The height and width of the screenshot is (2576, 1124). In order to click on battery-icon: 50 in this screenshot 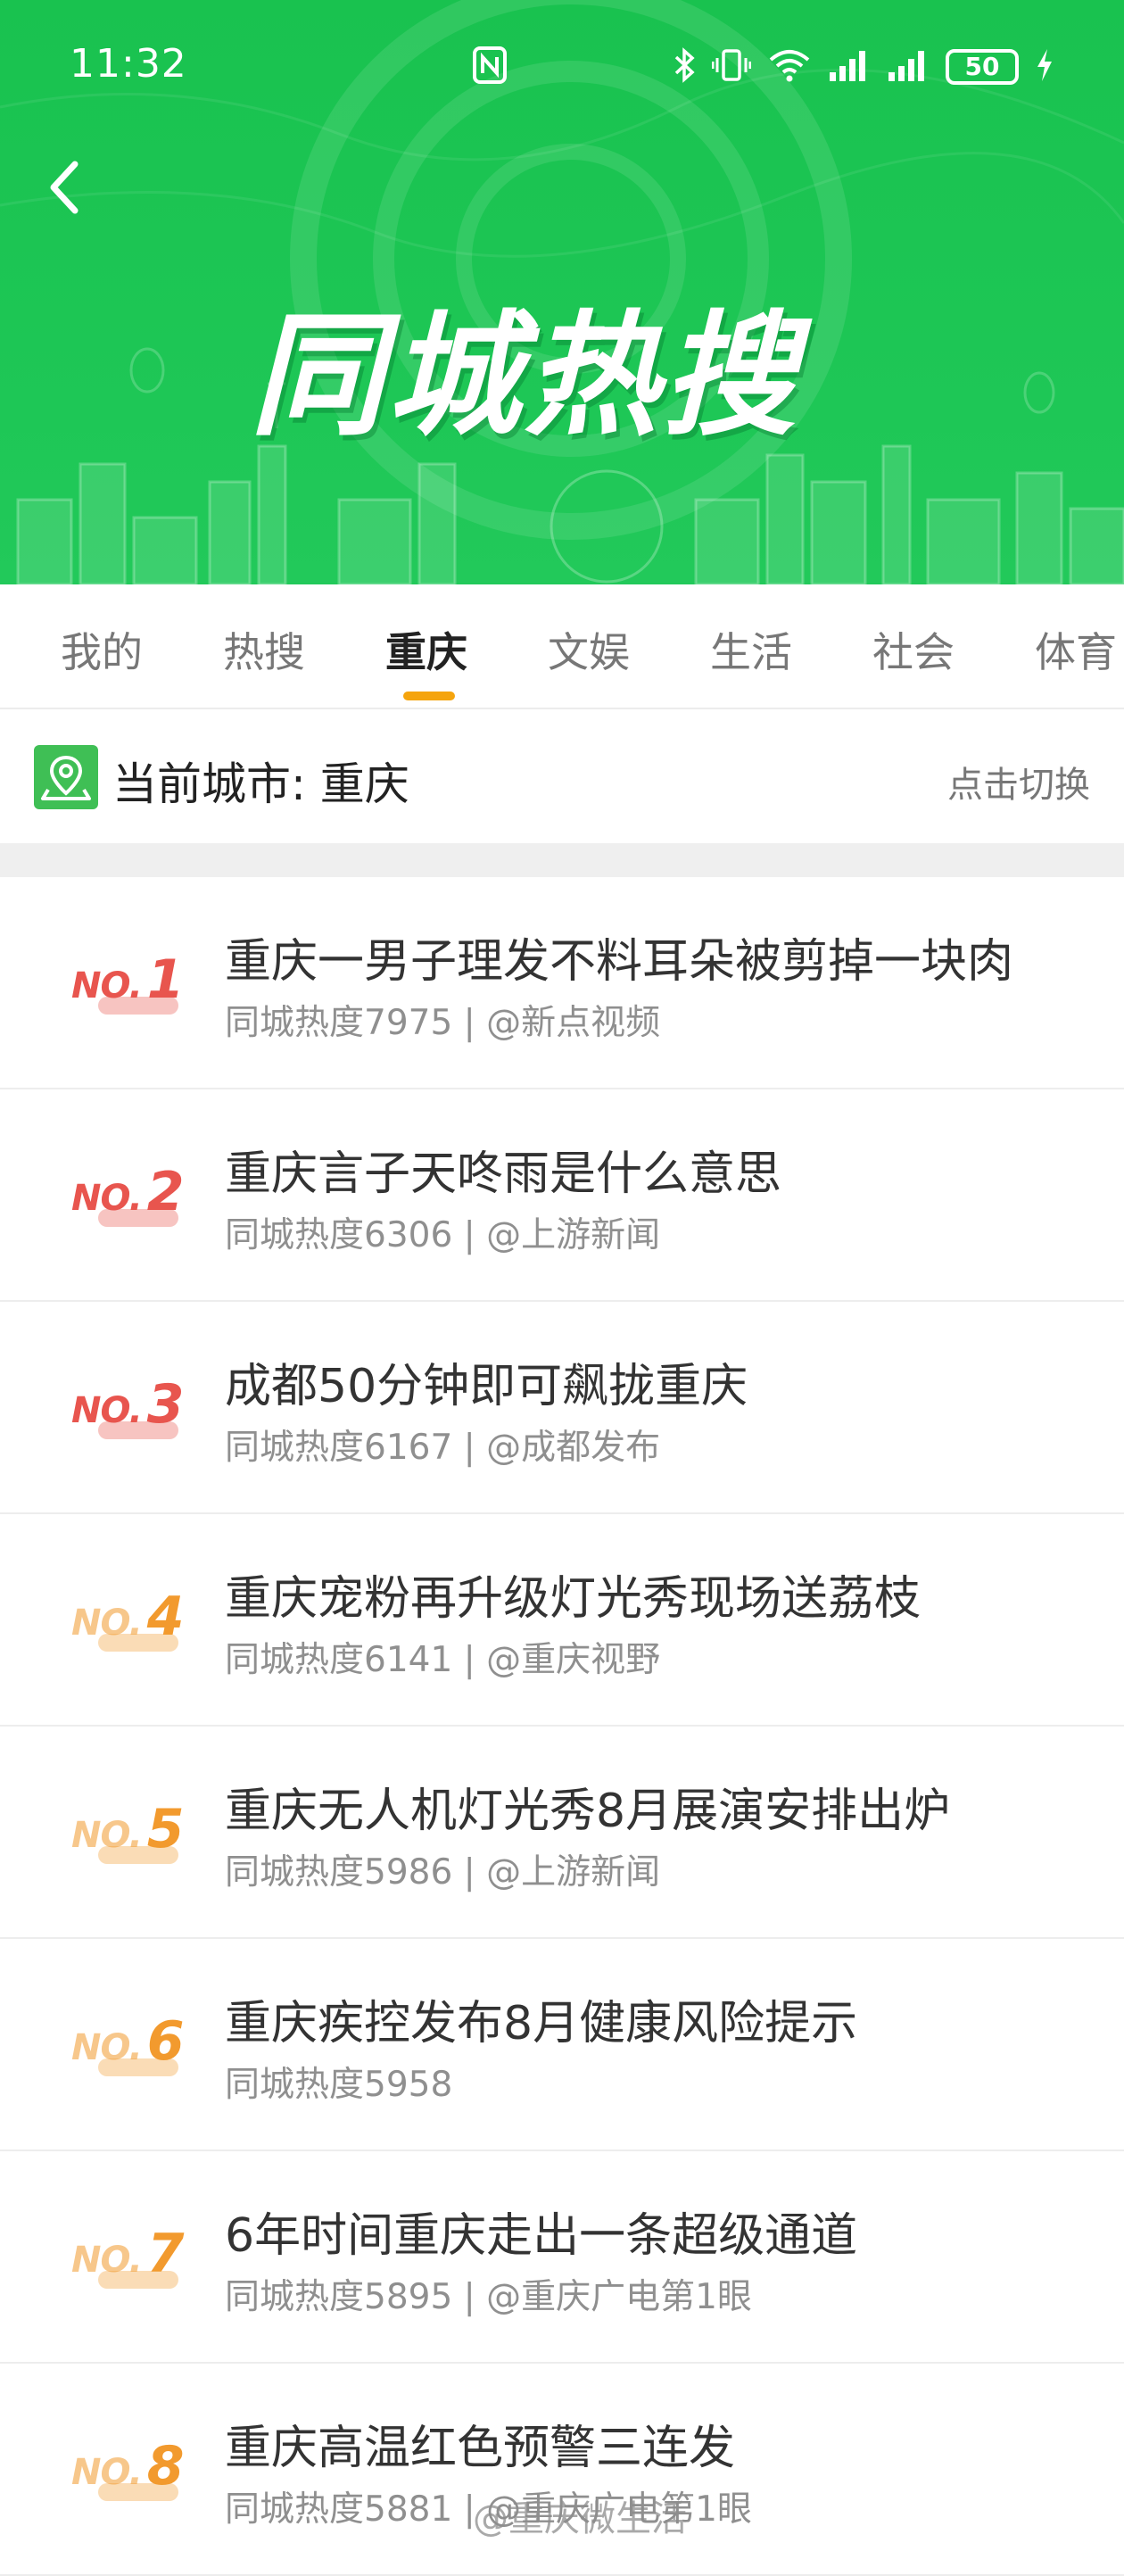, I will do `click(983, 67)`.